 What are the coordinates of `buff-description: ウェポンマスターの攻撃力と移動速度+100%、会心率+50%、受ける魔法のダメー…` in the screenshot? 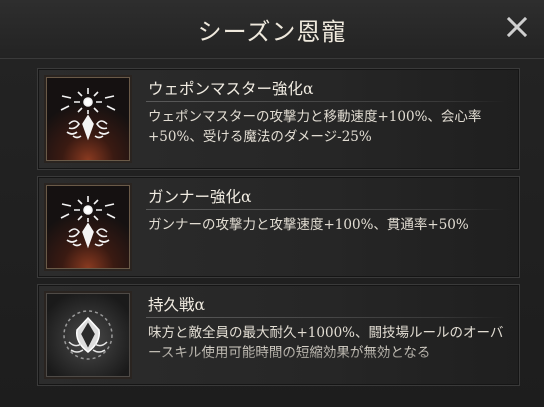 It's located at (315, 127).